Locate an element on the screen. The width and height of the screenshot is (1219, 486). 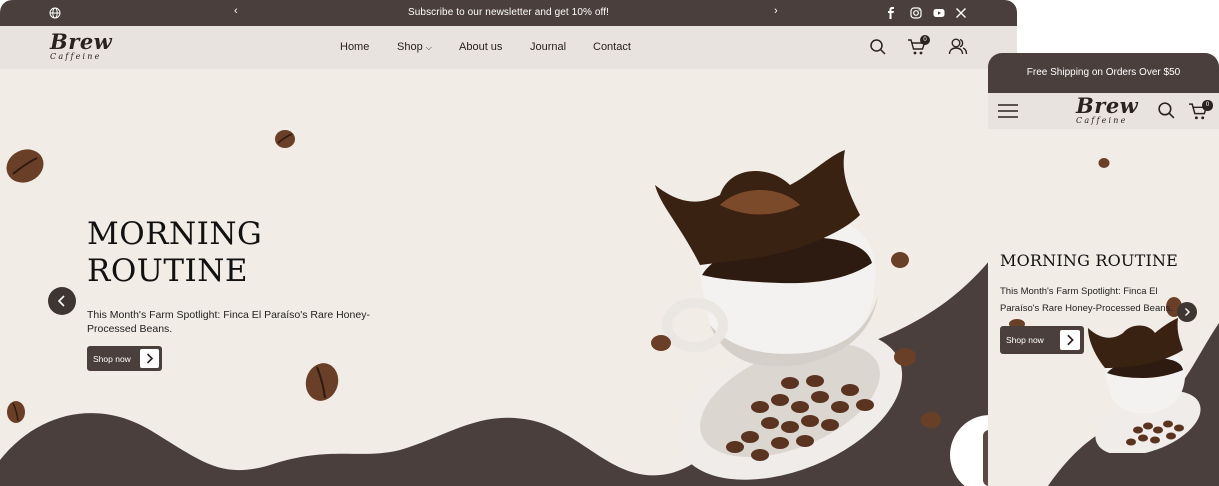
chevron-left-icon is located at coordinates (61, 301).